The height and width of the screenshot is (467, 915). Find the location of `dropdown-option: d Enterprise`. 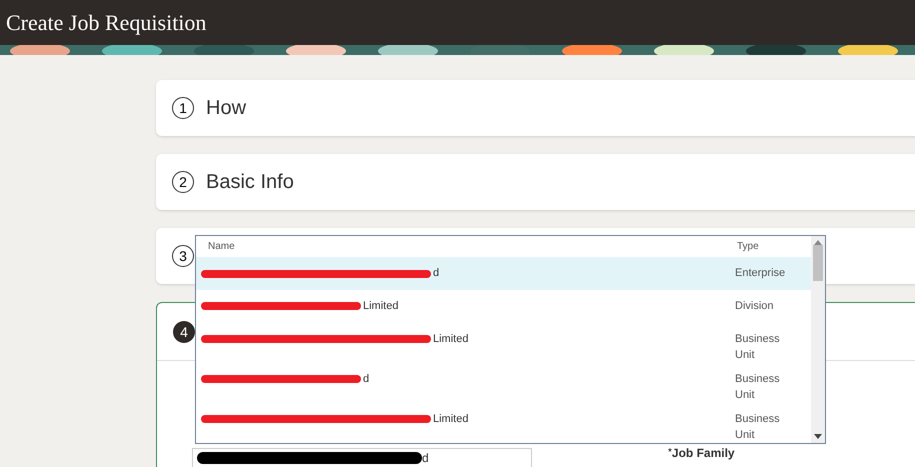

dropdown-option: d Enterprise is located at coordinates (503, 273).